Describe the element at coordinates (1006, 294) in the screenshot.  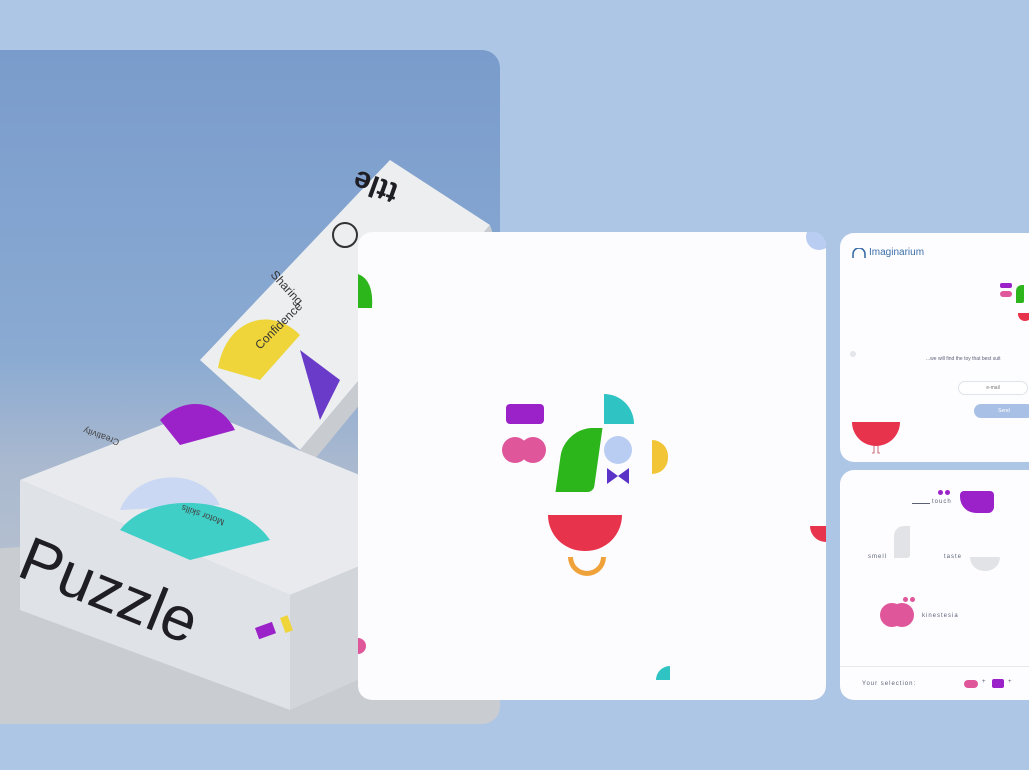
I see `pink-mini-shape` at that location.